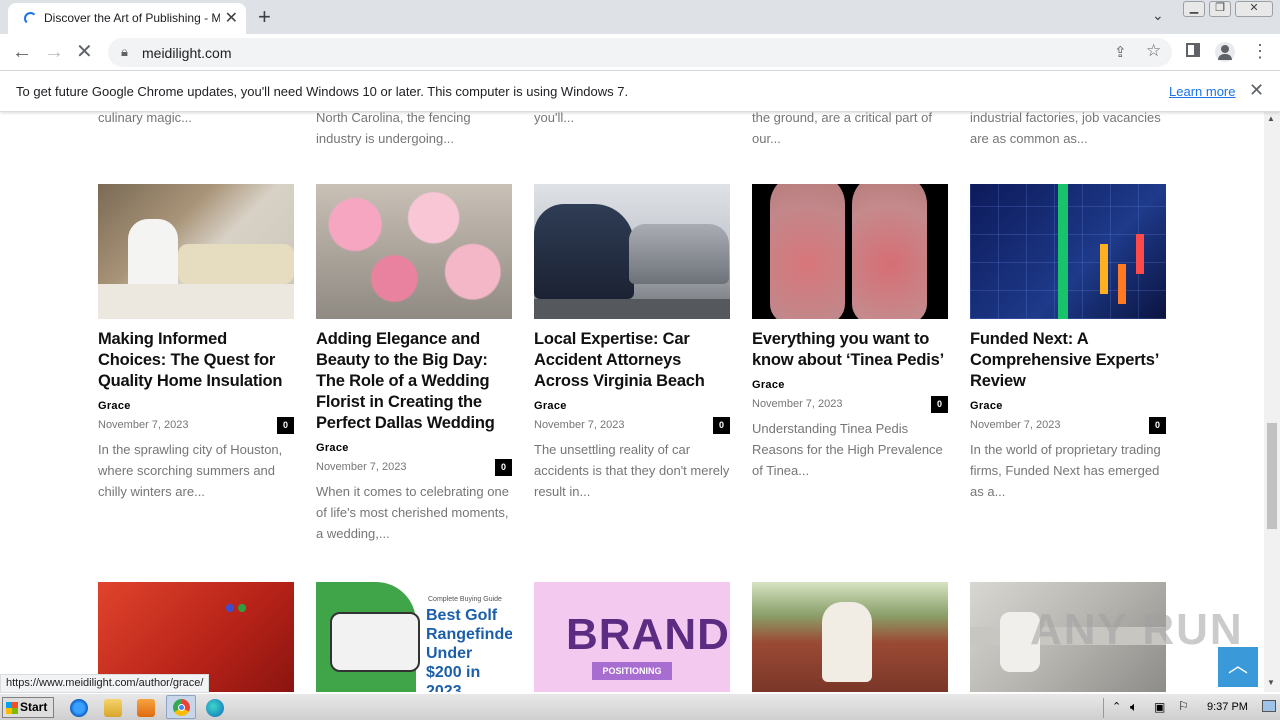  I want to click on learn-more-link: Learn more, so click(1202, 91).